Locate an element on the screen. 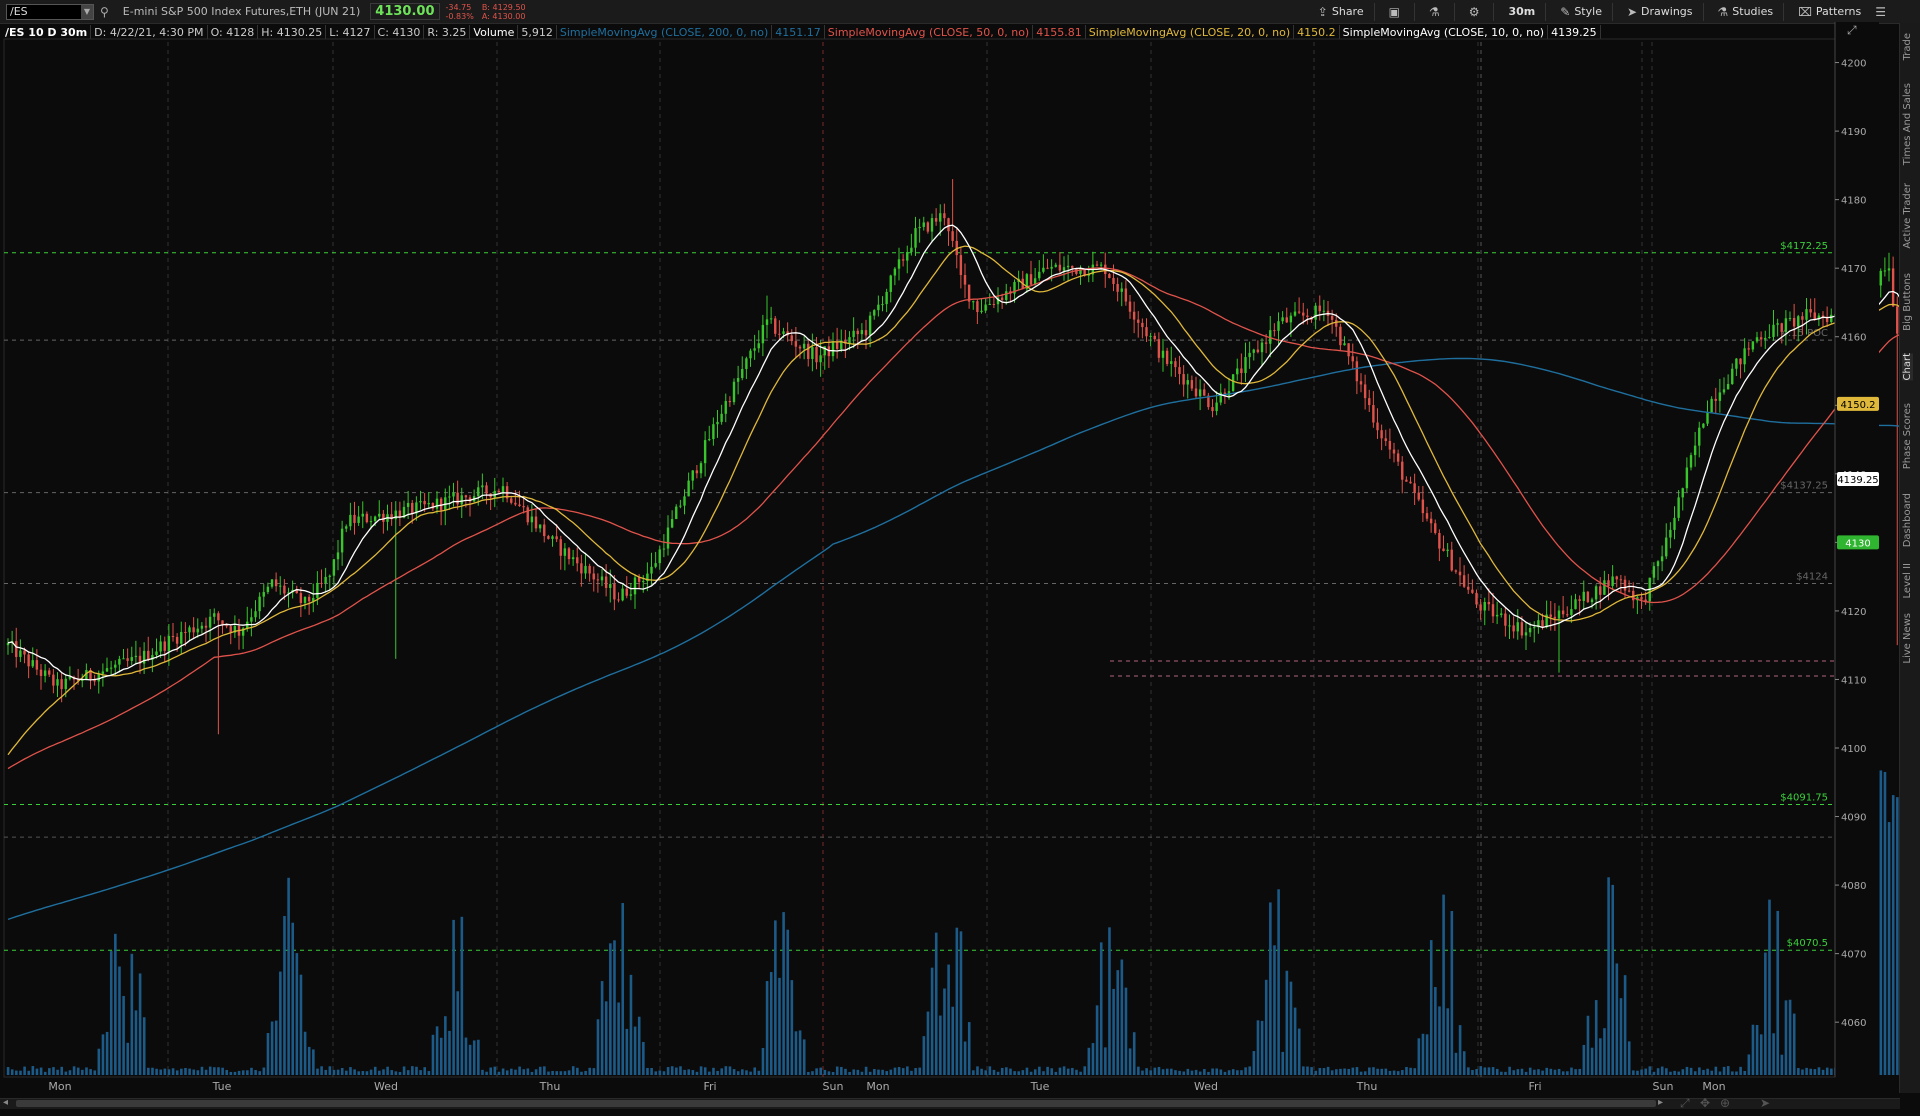  tab-chart: Chart is located at coordinates (1907, 367).